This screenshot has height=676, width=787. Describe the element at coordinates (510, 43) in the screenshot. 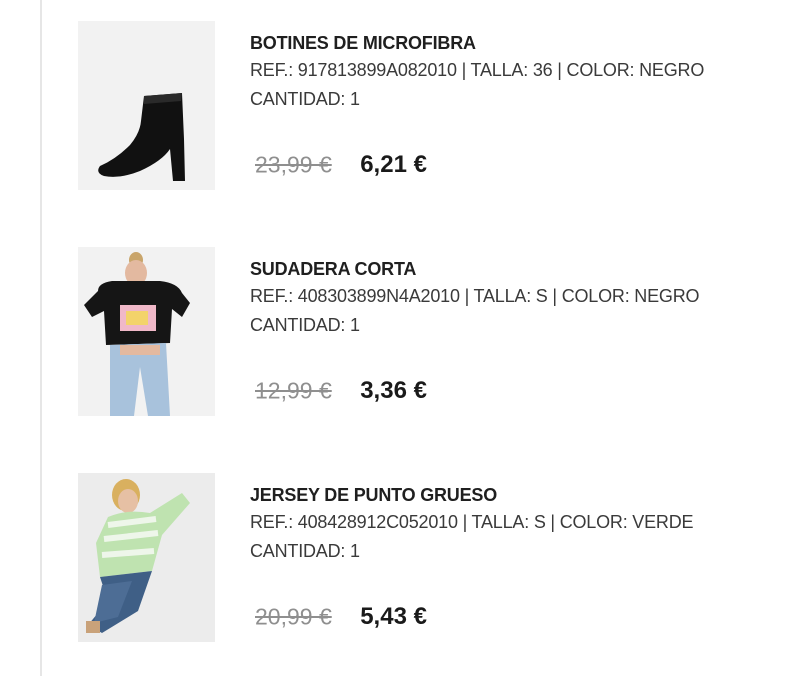

I see `product-name: BOTINES DE MICROFIBRA` at that location.